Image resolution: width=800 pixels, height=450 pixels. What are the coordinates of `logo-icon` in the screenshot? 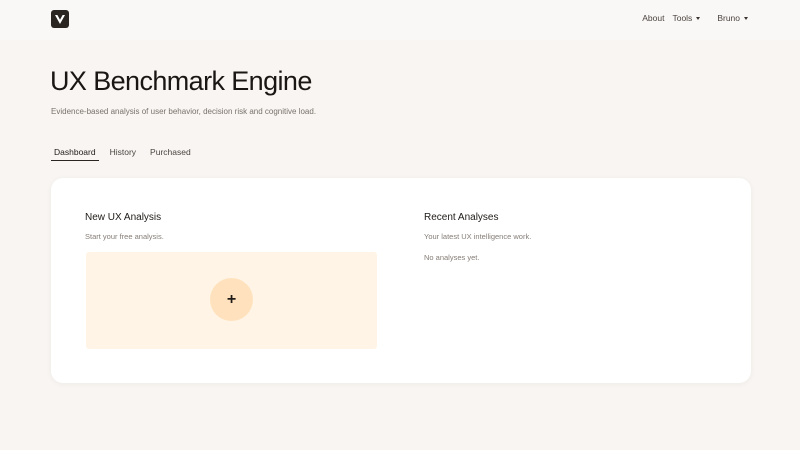 It's located at (60, 19).